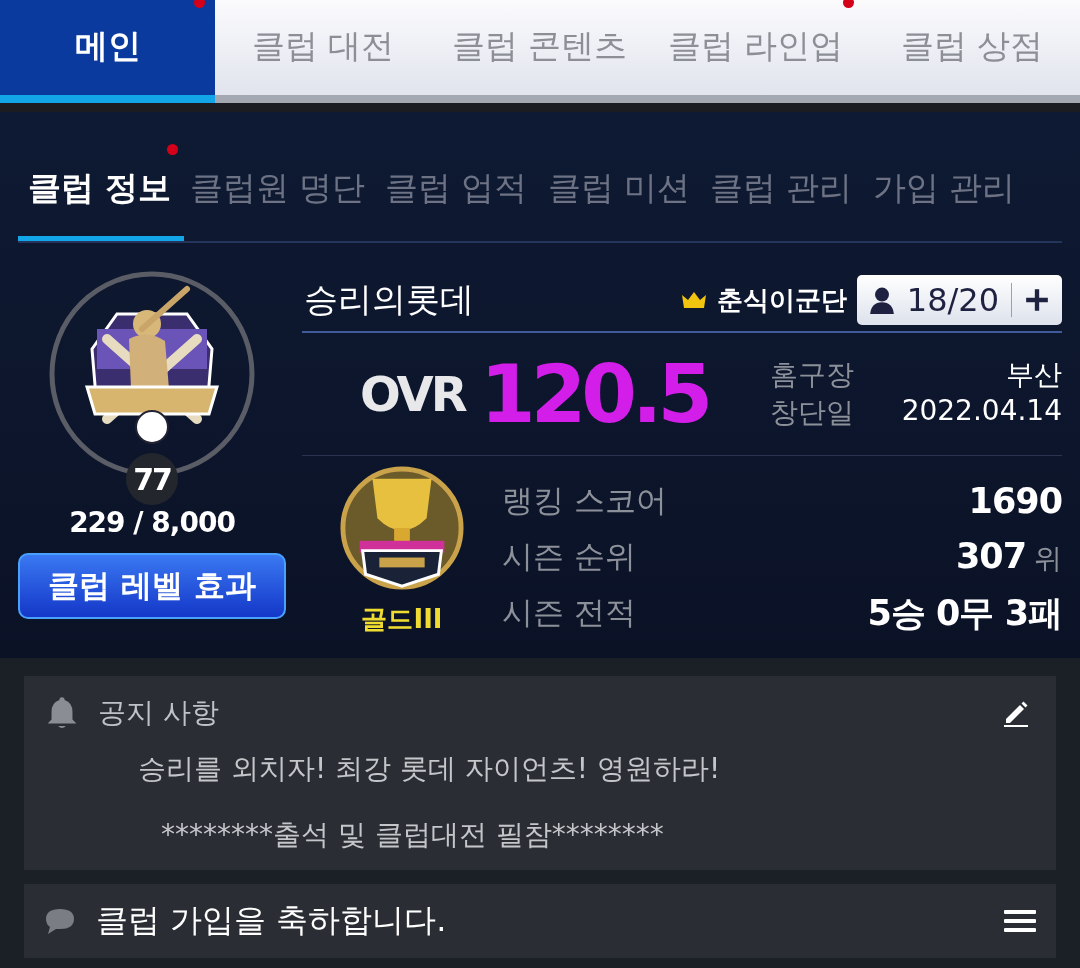 Image resolution: width=1080 pixels, height=968 pixels. Describe the element at coordinates (1034, 375) in the screenshot. I see `info-value: 부산` at that location.